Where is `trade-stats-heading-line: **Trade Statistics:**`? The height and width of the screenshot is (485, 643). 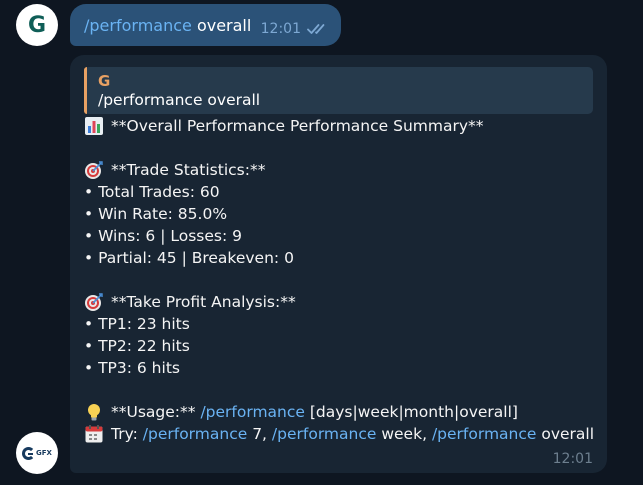
trade-stats-heading-line: **Trade Statistics:** is located at coordinates (338, 170).